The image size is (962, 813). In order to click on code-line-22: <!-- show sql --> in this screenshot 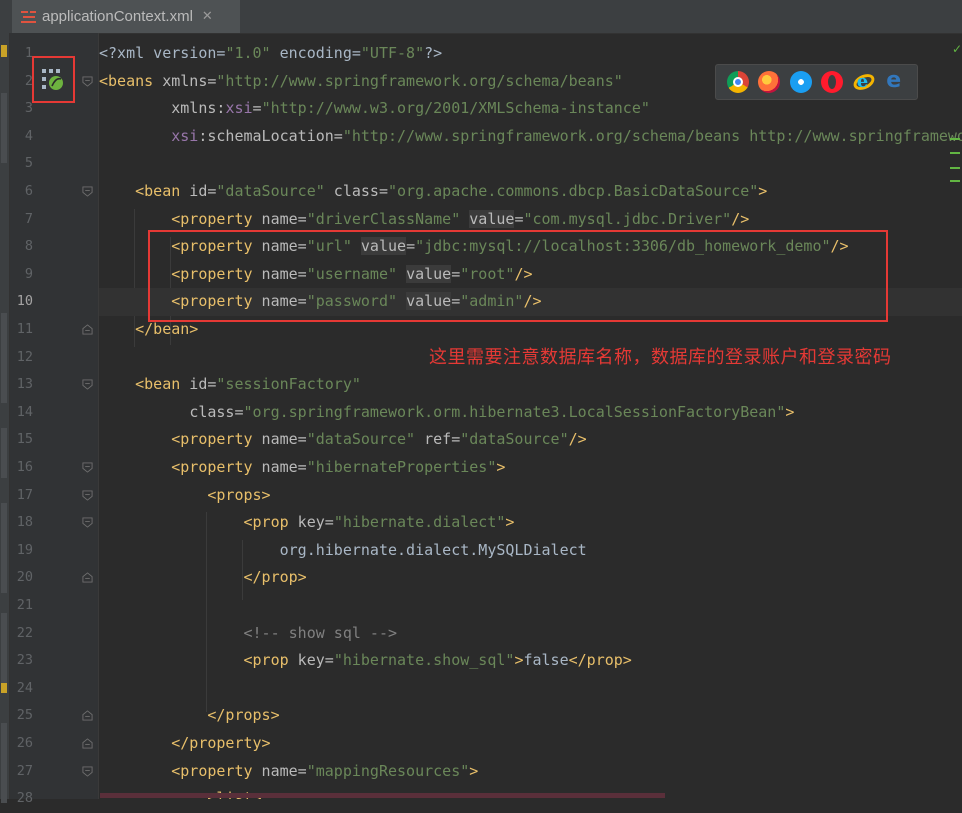, I will do `click(320, 632)`.